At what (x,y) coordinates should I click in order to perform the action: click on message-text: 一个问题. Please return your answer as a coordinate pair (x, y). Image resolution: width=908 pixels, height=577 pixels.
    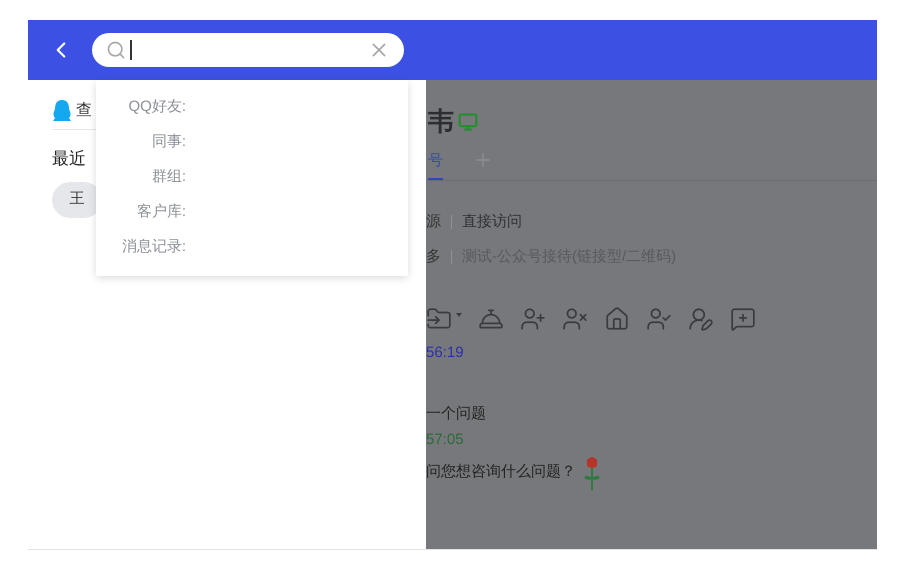
    Looking at the image, I should click on (456, 414).